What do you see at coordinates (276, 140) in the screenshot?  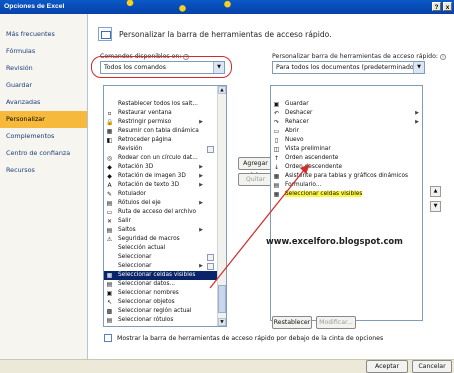 I see `command-icon: ▯` at bounding box center [276, 140].